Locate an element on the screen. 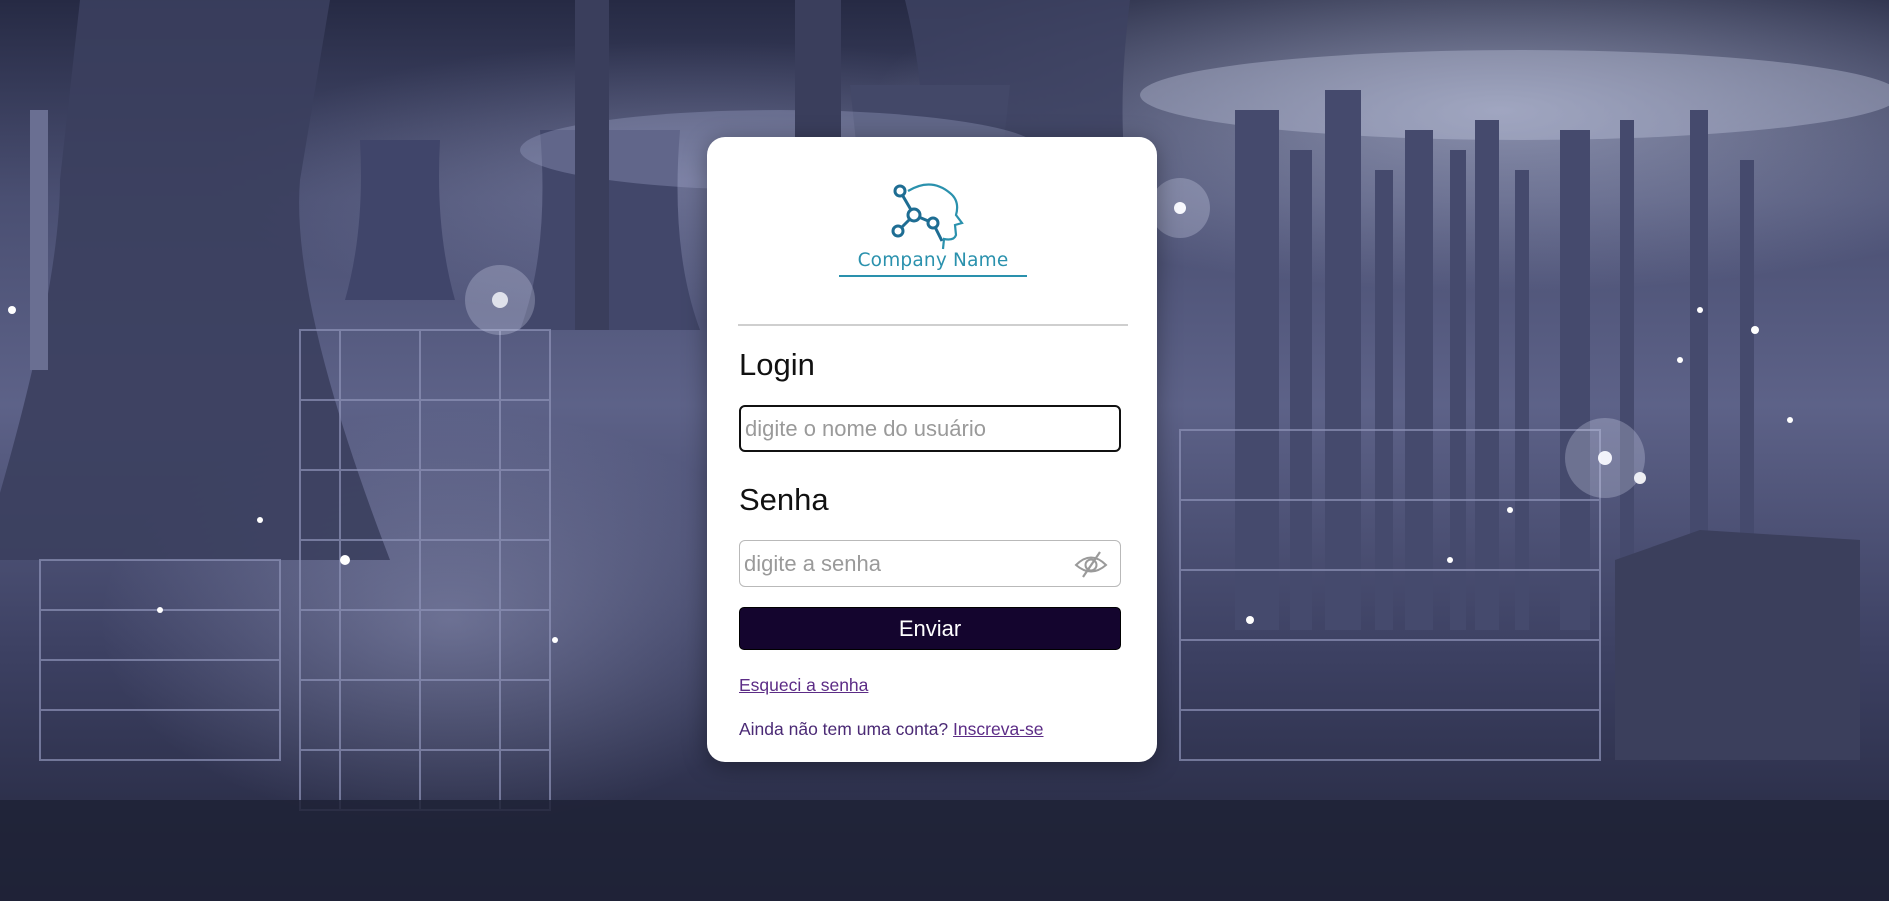  password-label: Senha is located at coordinates (784, 499).